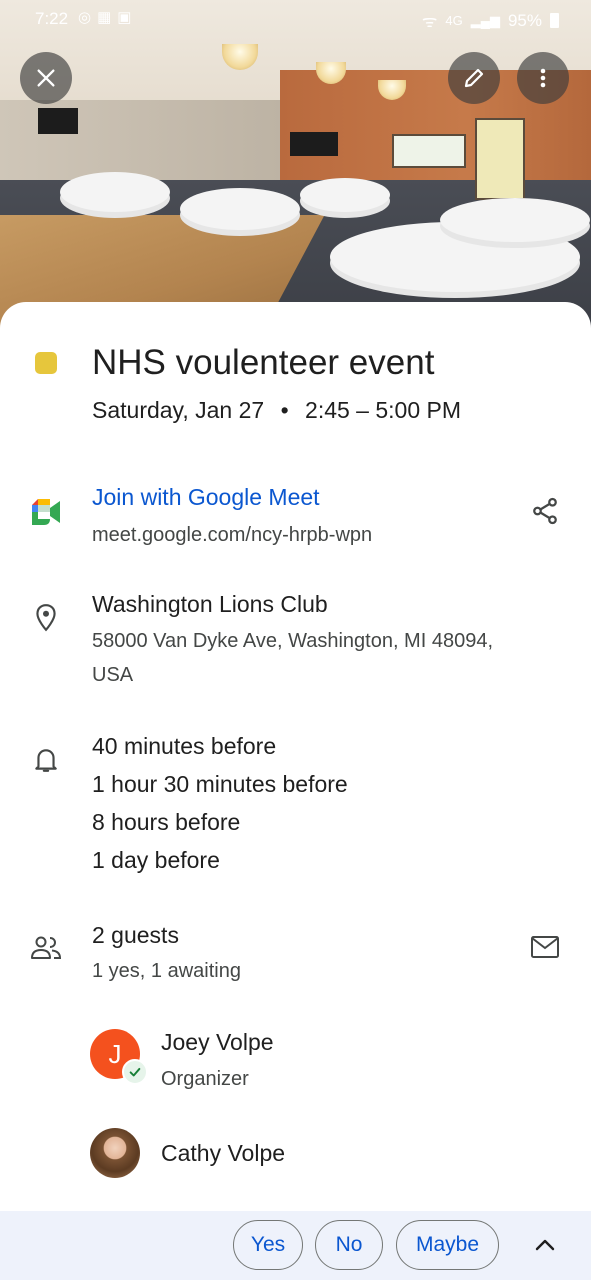 The width and height of the screenshot is (591, 1280). I want to click on join-google-meet-link: Join with Google Meet, so click(206, 497).